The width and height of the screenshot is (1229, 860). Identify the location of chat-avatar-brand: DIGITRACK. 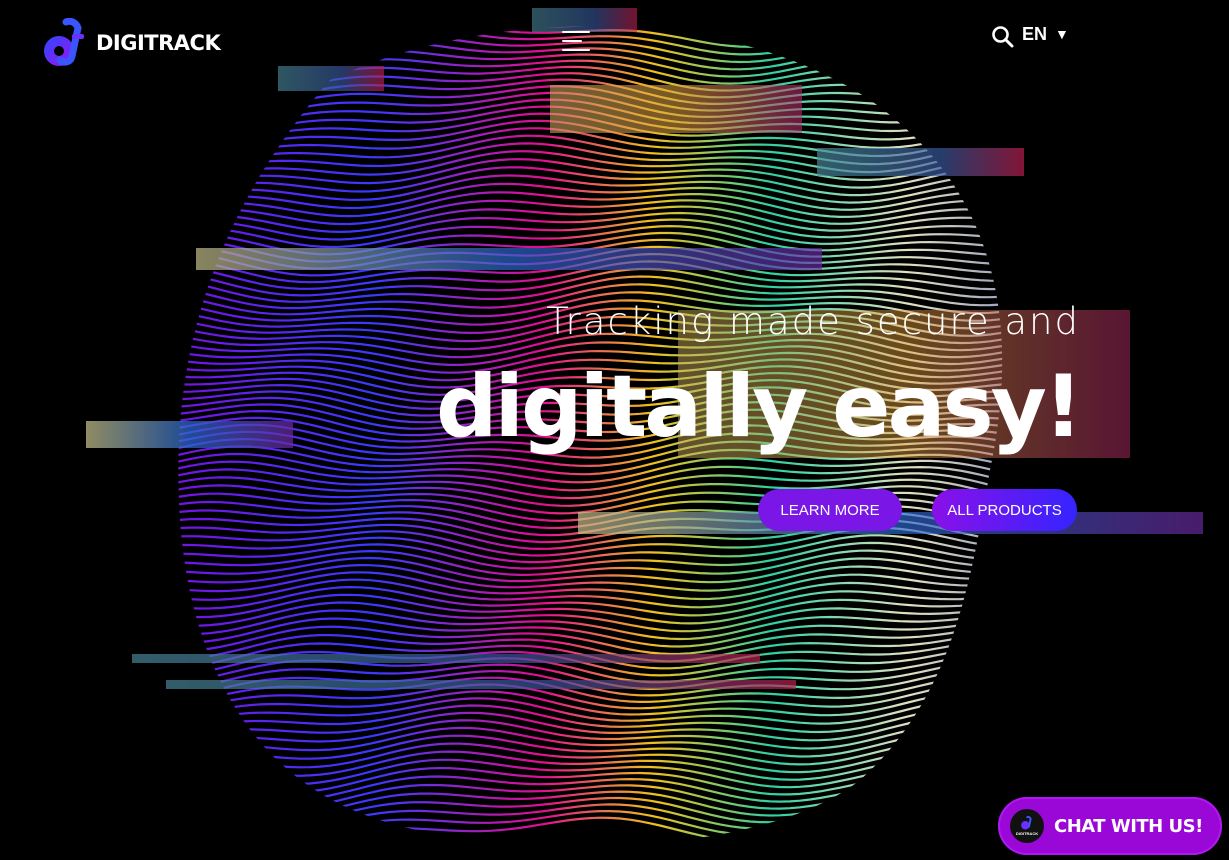
(1027, 833).